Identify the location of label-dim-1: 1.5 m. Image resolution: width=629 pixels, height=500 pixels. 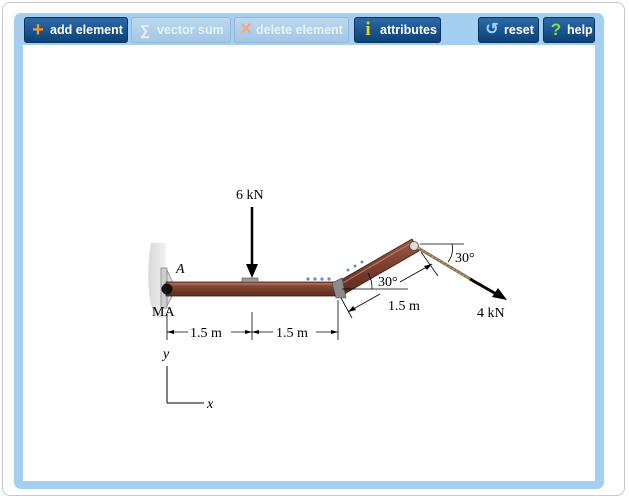
(206, 333).